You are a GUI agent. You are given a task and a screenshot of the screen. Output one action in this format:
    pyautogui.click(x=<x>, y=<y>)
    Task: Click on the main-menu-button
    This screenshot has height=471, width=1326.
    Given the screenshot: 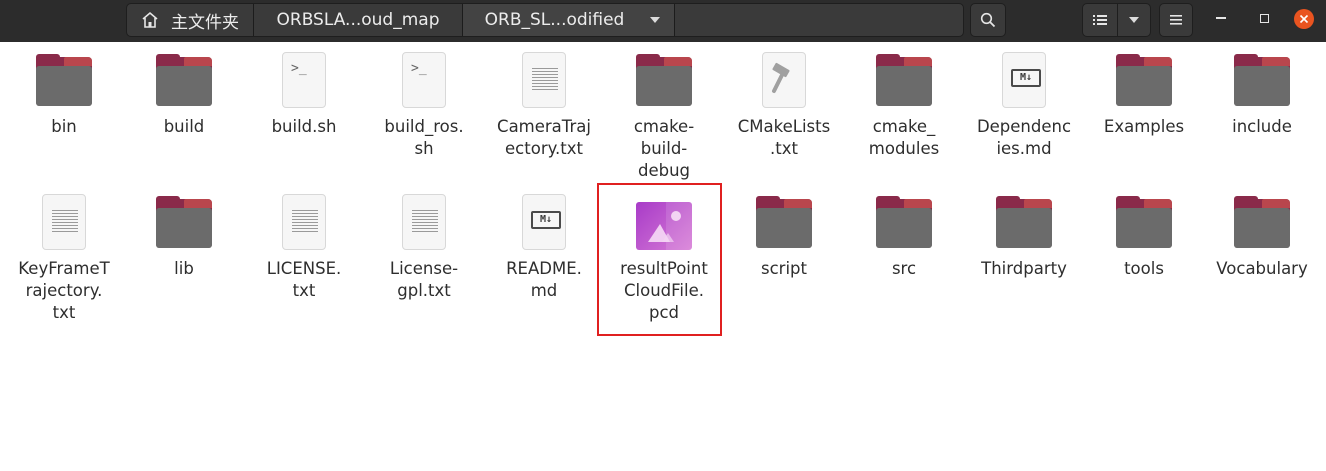 What is the action you would take?
    pyautogui.click(x=1176, y=20)
    